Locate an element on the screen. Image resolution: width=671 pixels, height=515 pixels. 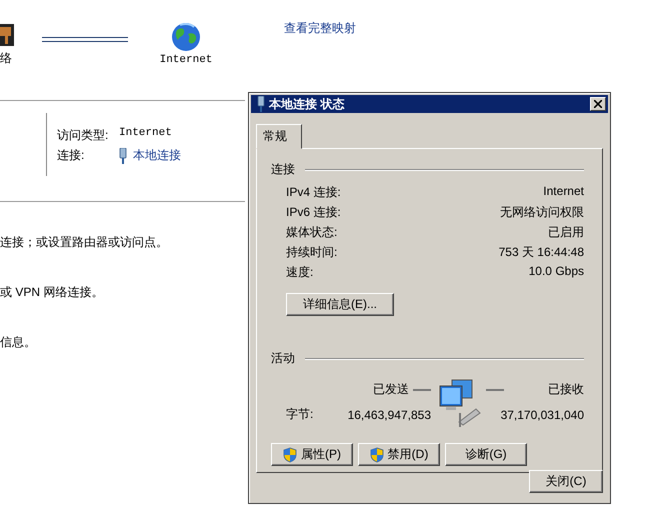
field-label: IPv6 连接: is located at coordinates (313, 212).